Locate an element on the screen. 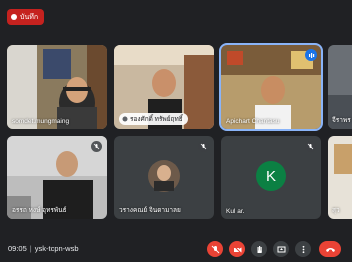 The image size is (352, 262). raise-hand-icon is located at coordinates (259, 249).